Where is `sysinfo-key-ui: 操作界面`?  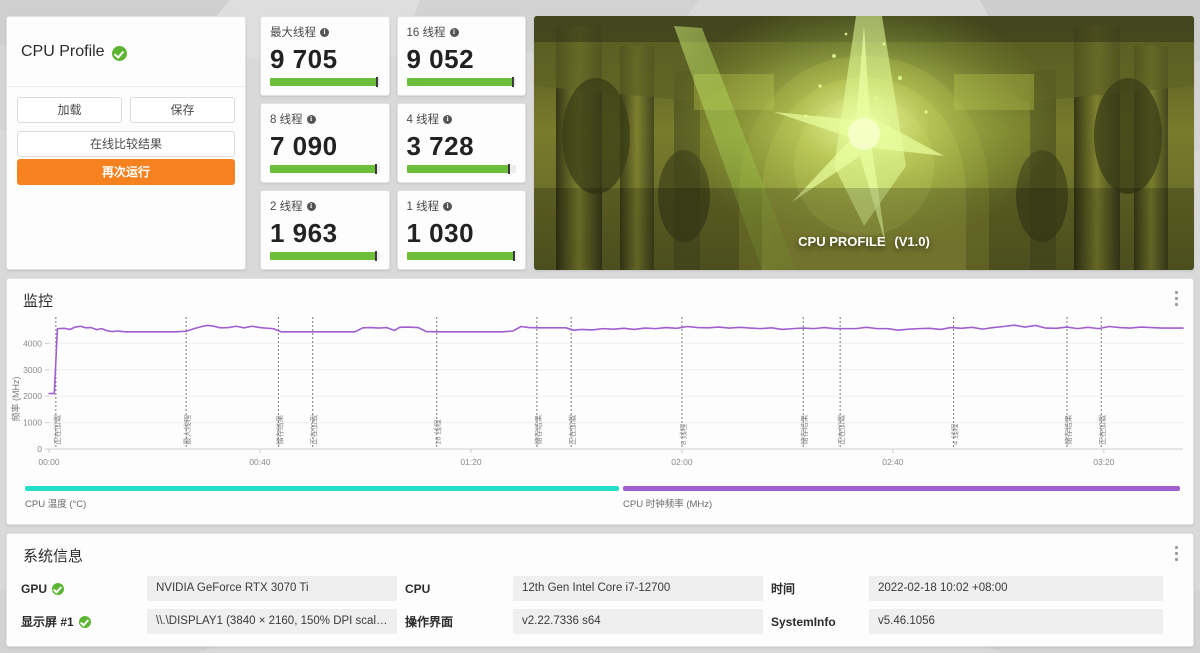 sysinfo-key-ui: 操作界面 is located at coordinates (455, 621).